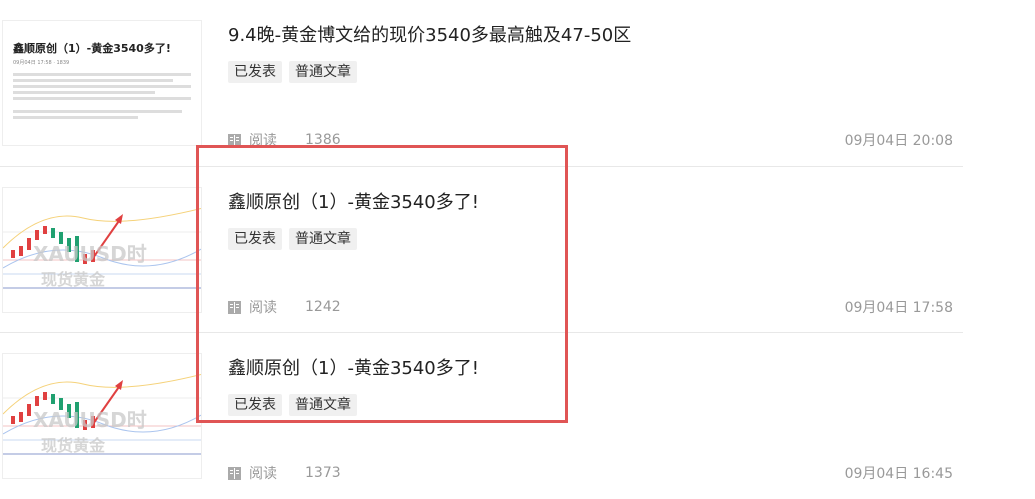 The height and width of the screenshot is (499, 1035). Describe the element at coordinates (284, 473) in the screenshot. I see `read-stats: 阅读 1373` at that location.